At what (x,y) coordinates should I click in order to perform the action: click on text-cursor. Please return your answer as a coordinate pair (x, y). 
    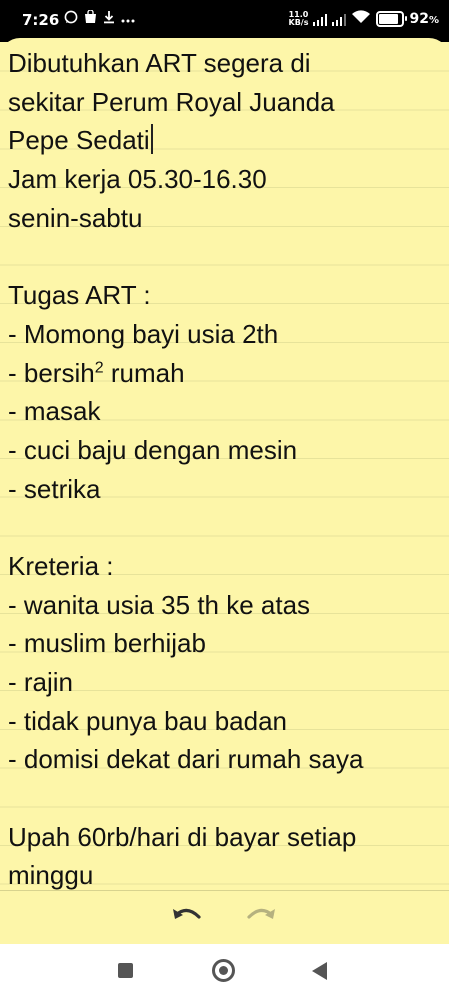
    Looking at the image, I should click on (151, 139).